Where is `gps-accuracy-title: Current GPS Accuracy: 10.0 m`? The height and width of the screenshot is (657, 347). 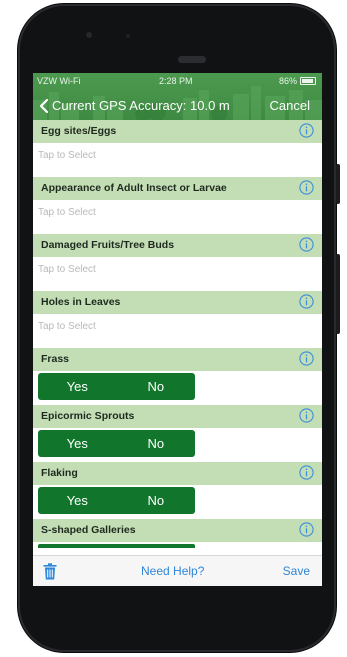 gps-accuracy-title: Current GPS Accuracy: 10.0 m is located at coordinates (141, 105).